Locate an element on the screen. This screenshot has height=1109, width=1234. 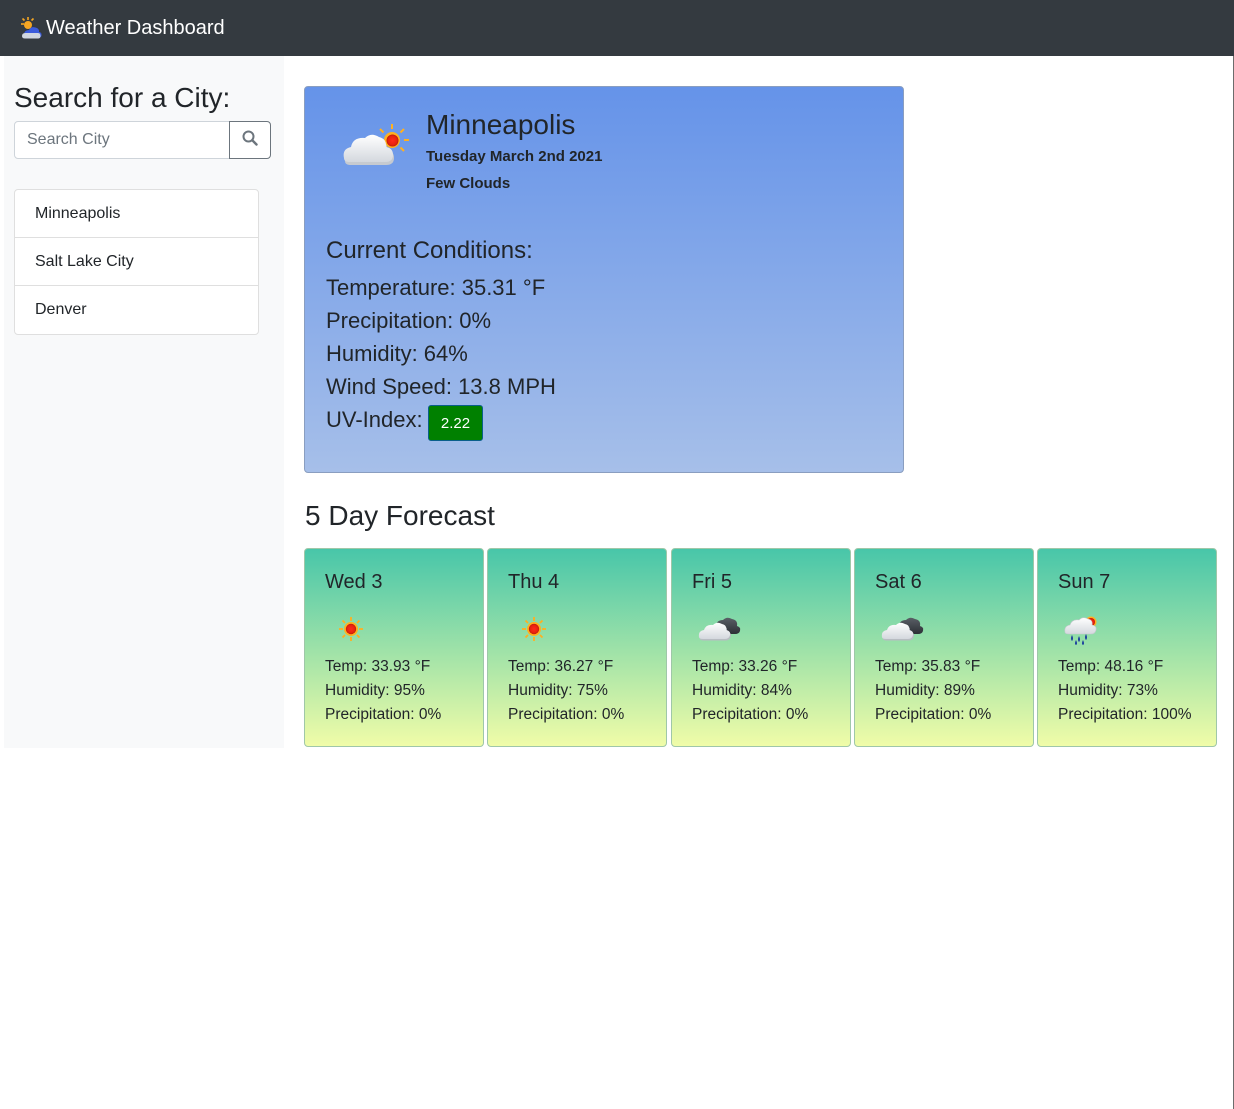
navbar: Weather Dashboard is located at coordinates (617, 28).